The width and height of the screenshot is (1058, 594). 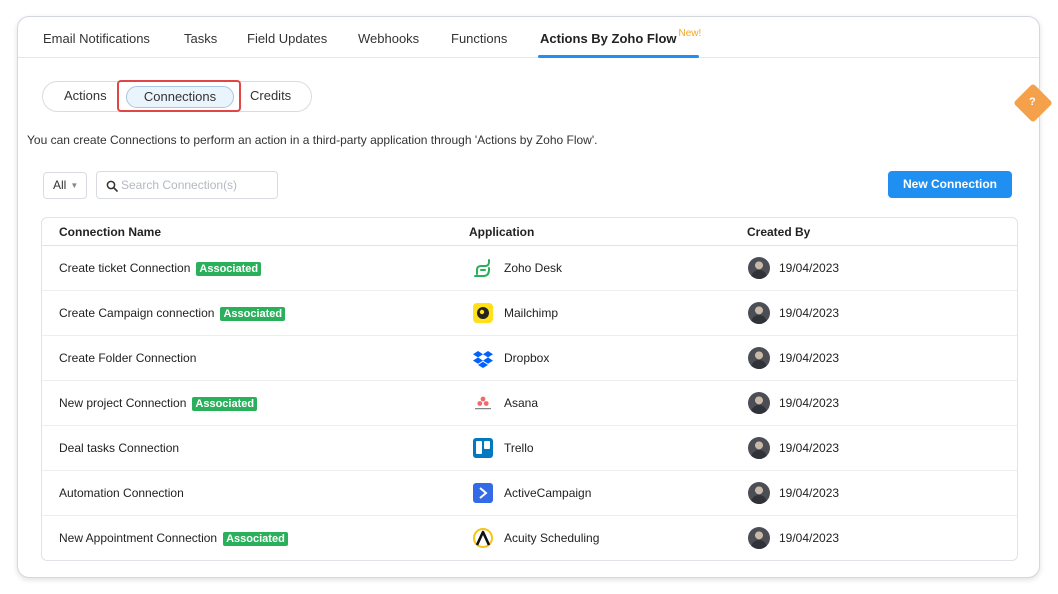 What do you see at coordinates (519, 448) in the screenshot?
I see `application-name: Trello` at bounding box center [519, 448].